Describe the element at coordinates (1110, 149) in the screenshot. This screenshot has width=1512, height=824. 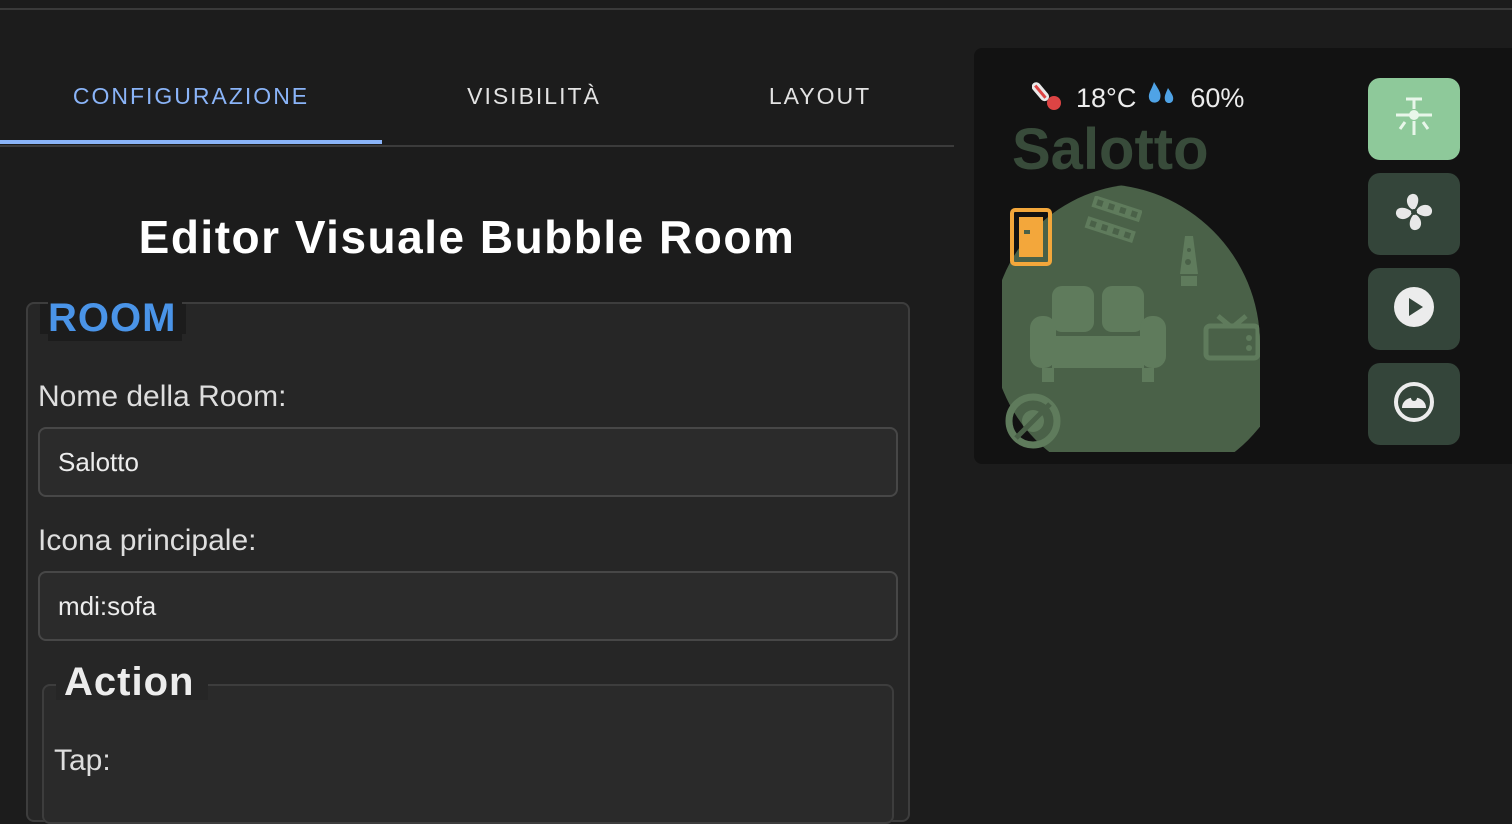
I see `preview-room-name: Salotto` at that location.